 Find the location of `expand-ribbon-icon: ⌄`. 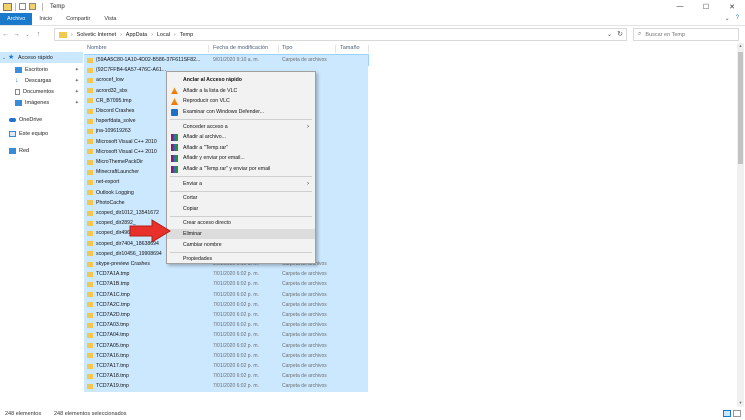

expand-ribbon-icon: ⌄ is located at coordinates (727, 18).